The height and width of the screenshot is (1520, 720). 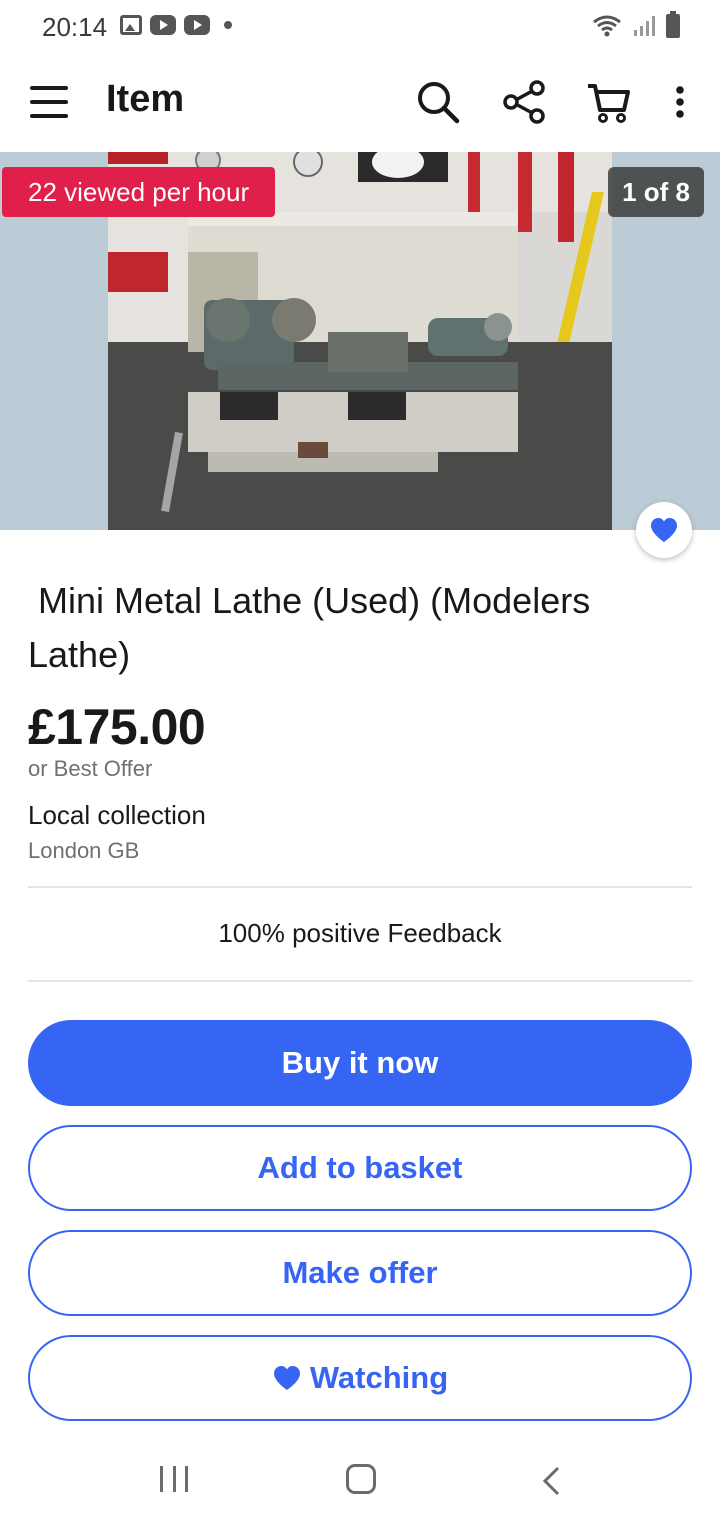 What do you see at coordinates (607, 26) in the screenshot?
I see `wifi-icon` at bounding box center [607, 26].